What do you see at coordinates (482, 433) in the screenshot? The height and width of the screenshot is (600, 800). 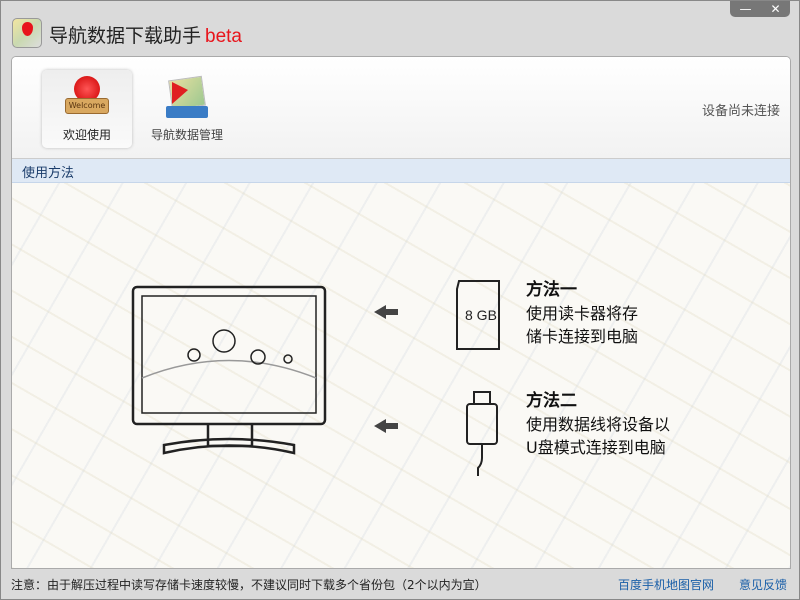 I see `usb-cable-icon` at bounding box center [482, 433].